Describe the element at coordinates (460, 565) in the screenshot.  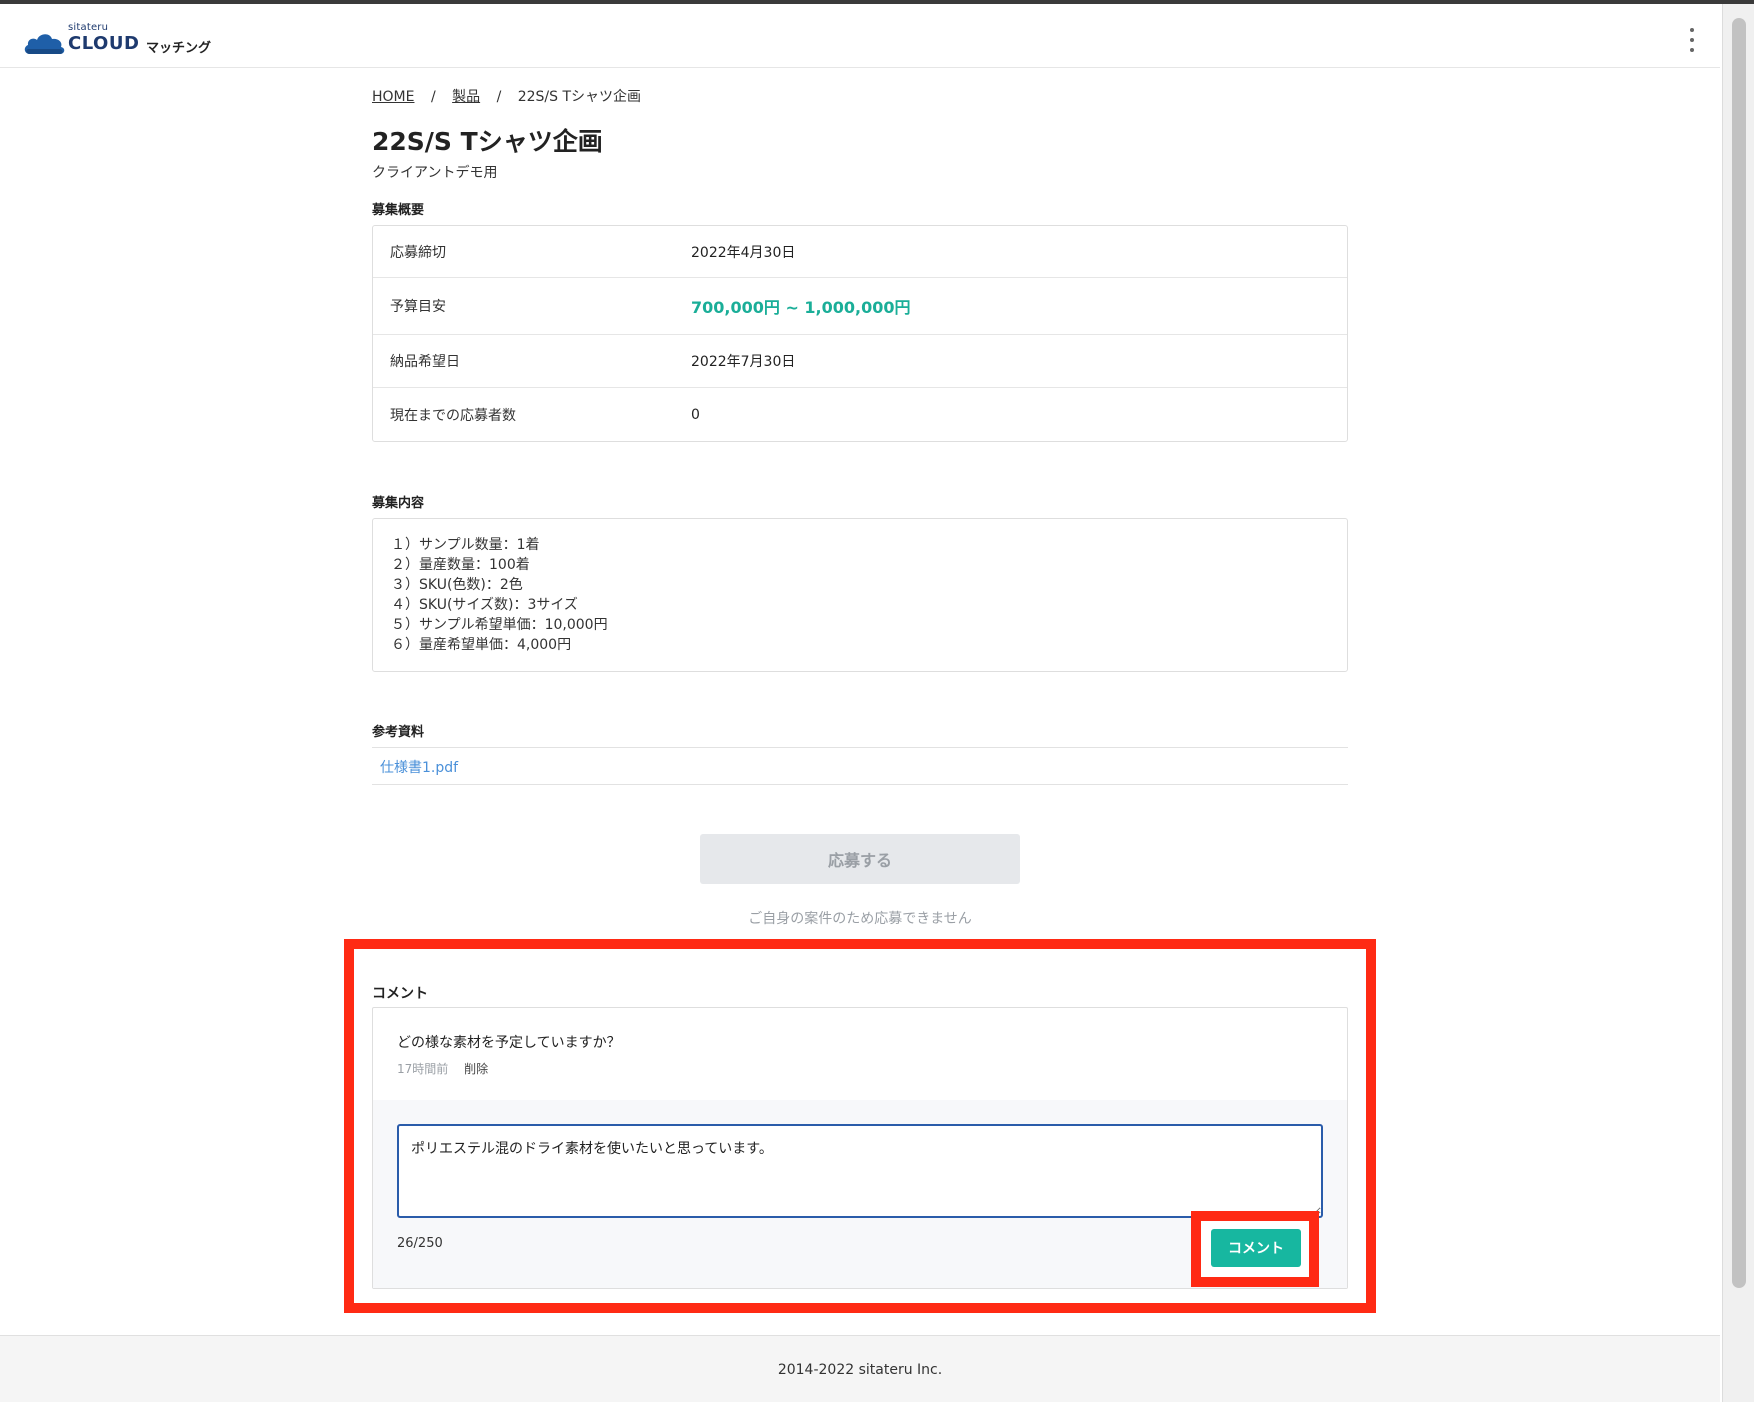
I see `details-line: ２）量産数量：100着` at that location.